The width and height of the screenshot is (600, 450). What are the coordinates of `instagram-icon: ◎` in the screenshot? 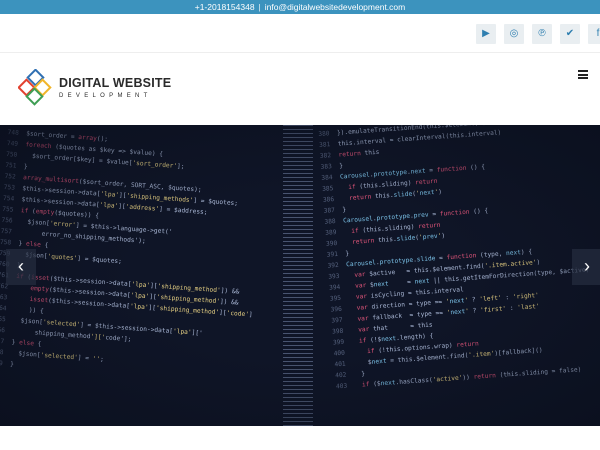 It's located at (514, 34).